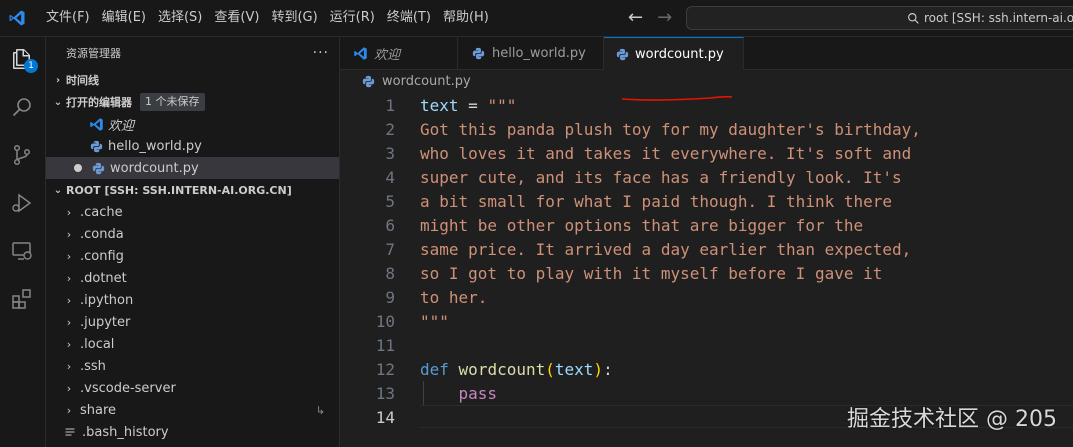 The image size is (1073, 447). What do you see at coordinates (385, 417) in the screenshot?
I see `line-number: 14` at bounding box center [385, 417].